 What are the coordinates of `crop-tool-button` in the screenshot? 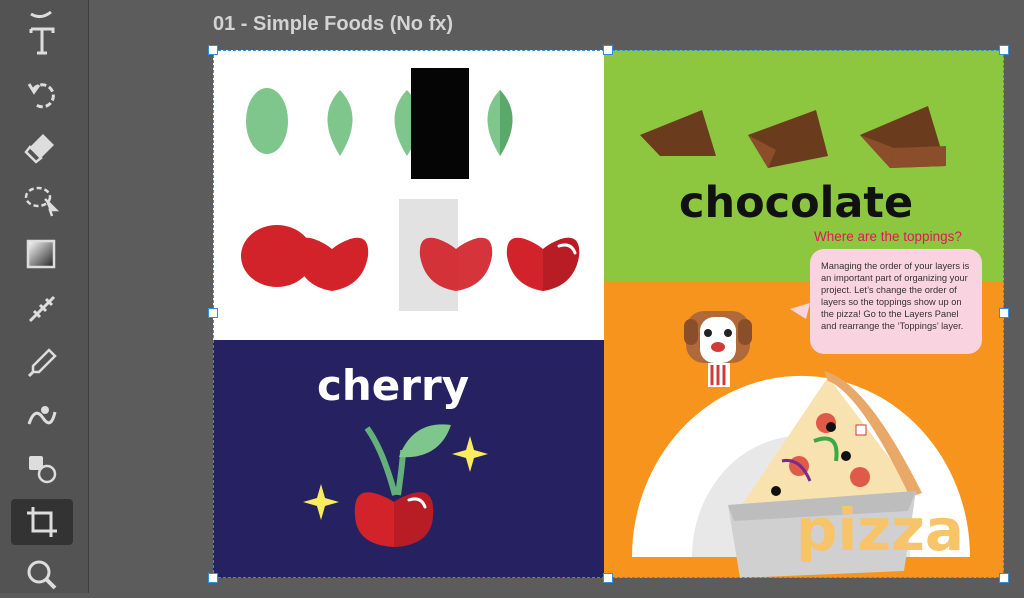 It's located at (42, 522).